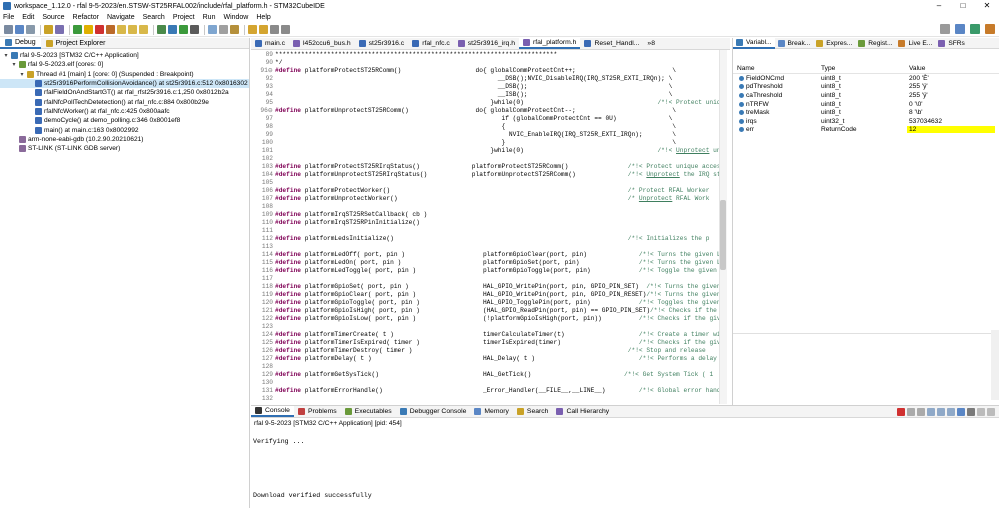  Describe the element at coordinates (8, 29) in the screenshot. I see `new-file-icon` at that location.